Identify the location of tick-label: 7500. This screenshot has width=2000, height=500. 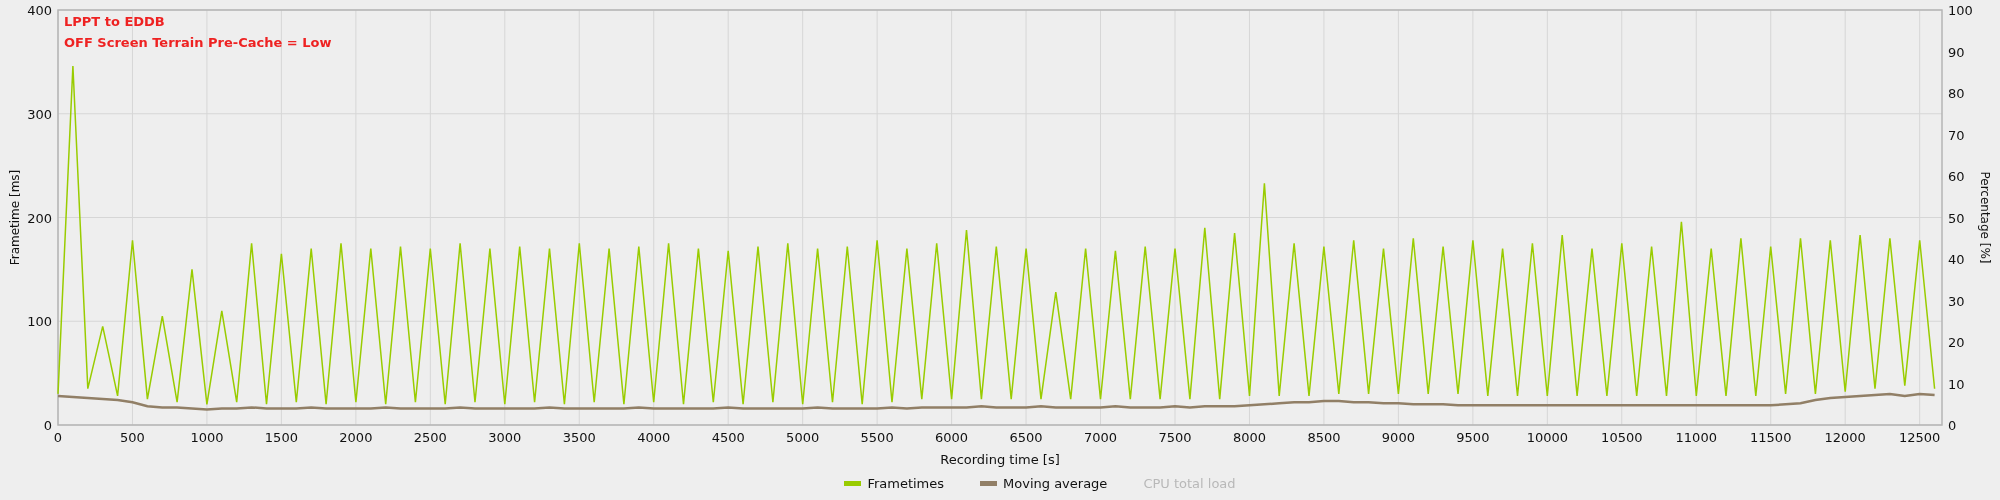
(1175, 437).